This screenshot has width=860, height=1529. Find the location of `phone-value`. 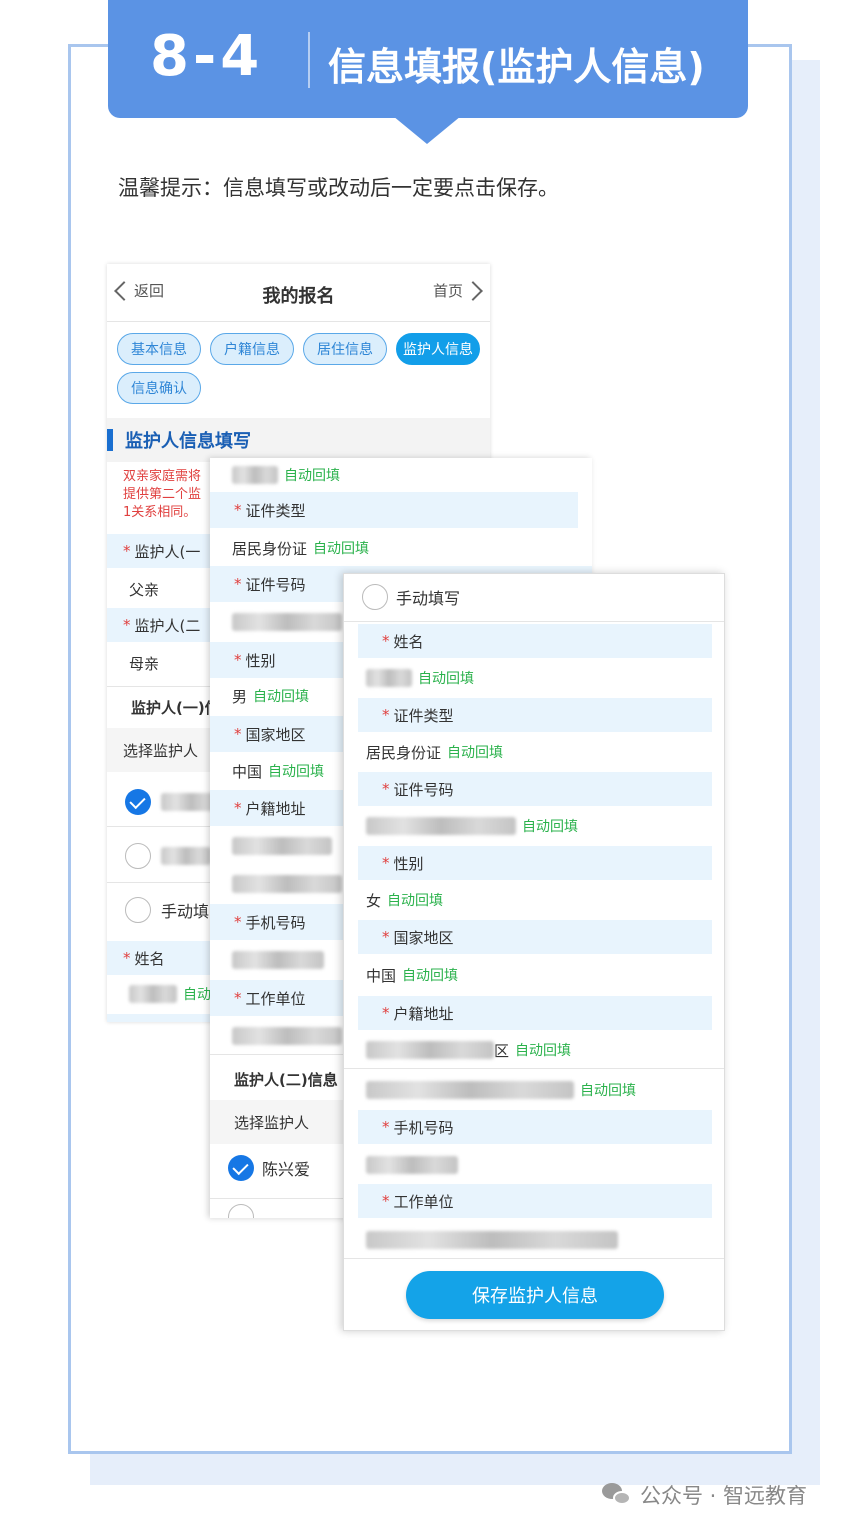

phone-value is located at coordinates (534, 1165).